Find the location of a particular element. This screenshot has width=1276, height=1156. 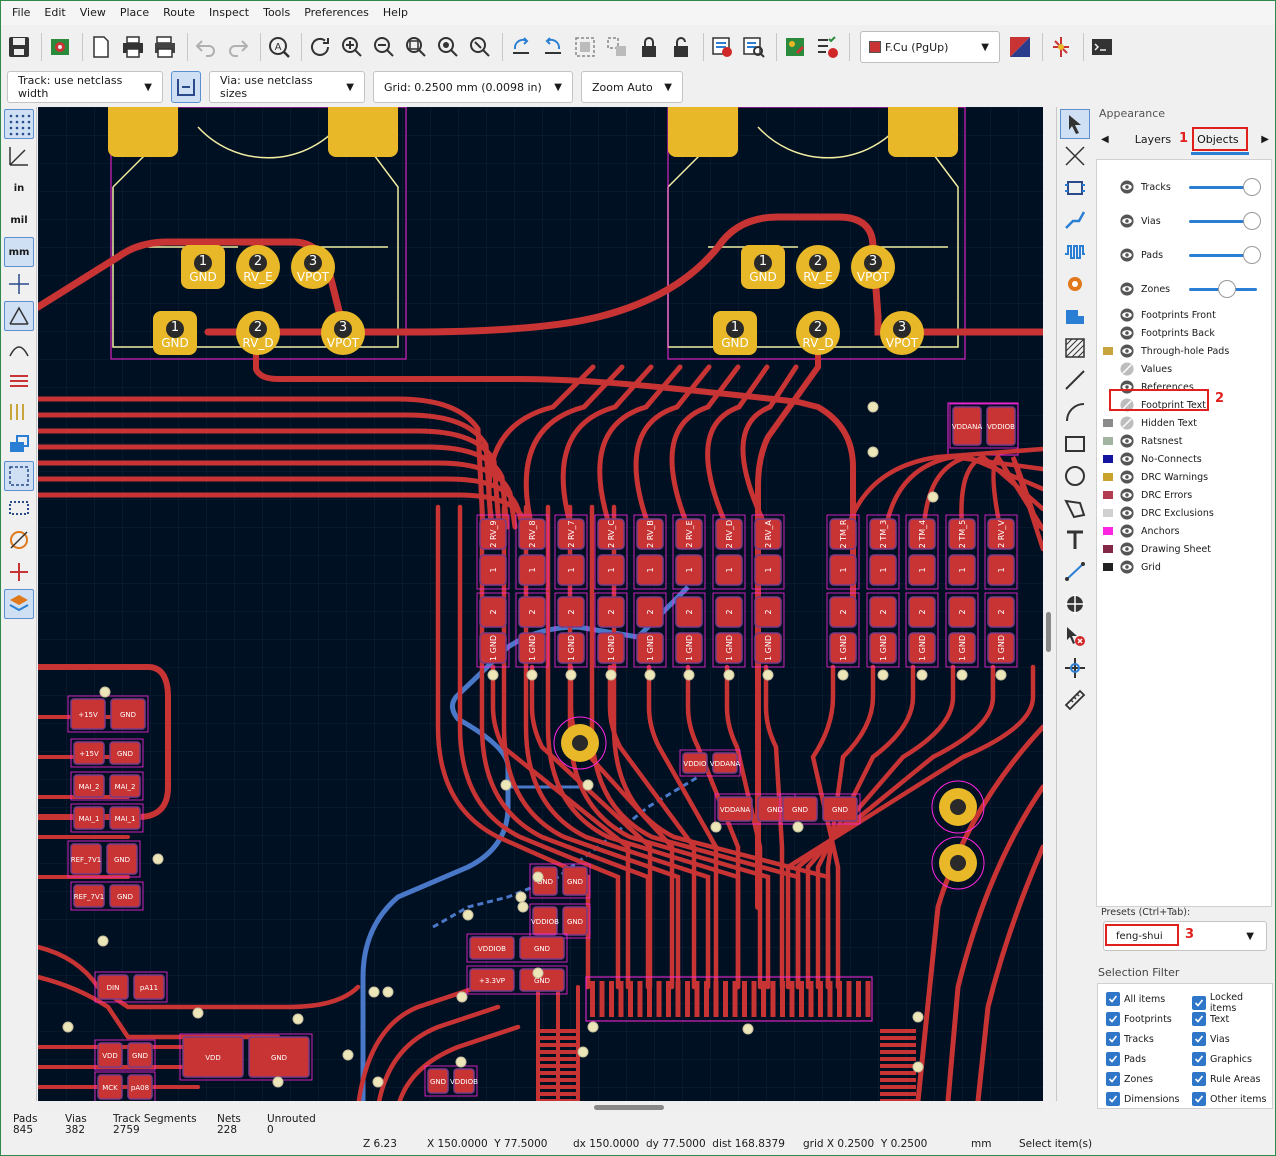

print-button is located at coordinates (133, 47).